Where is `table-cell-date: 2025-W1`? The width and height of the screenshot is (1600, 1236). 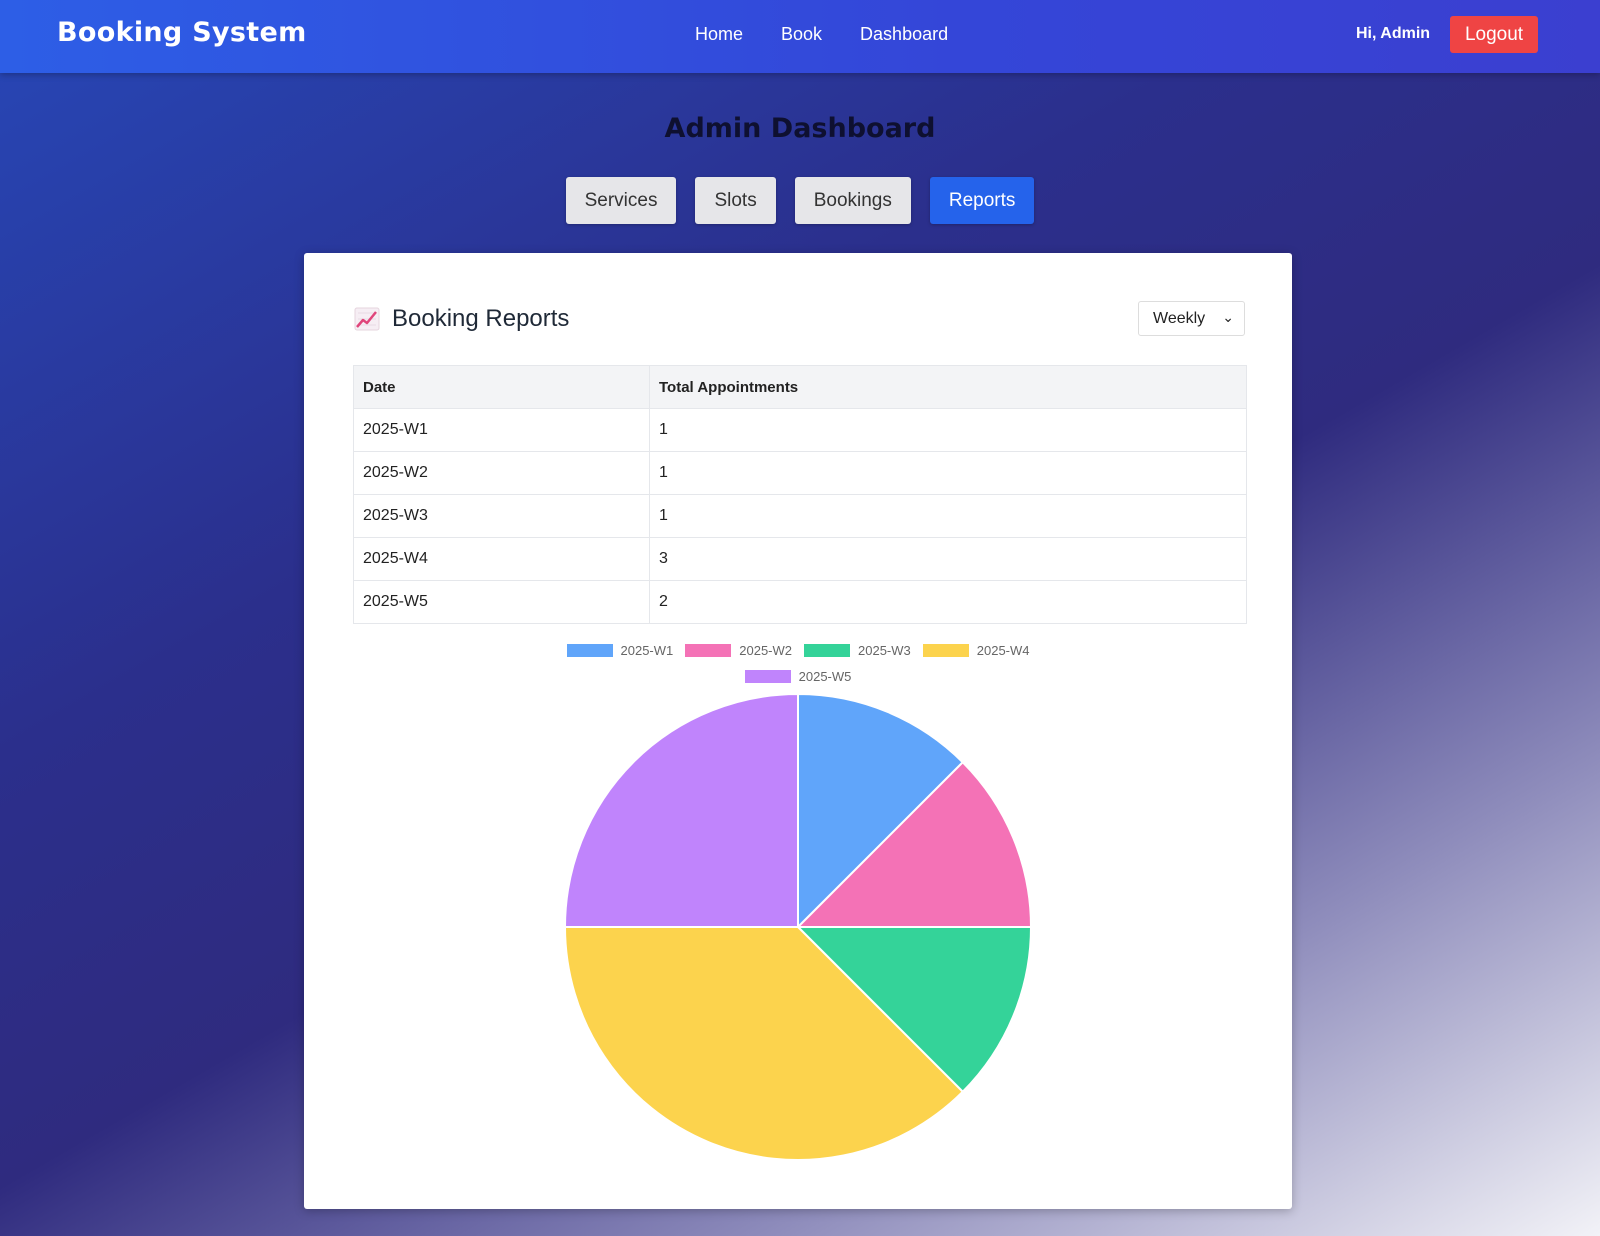
table-cell-date: 2025-W1 is located at coordinates (501, 430).